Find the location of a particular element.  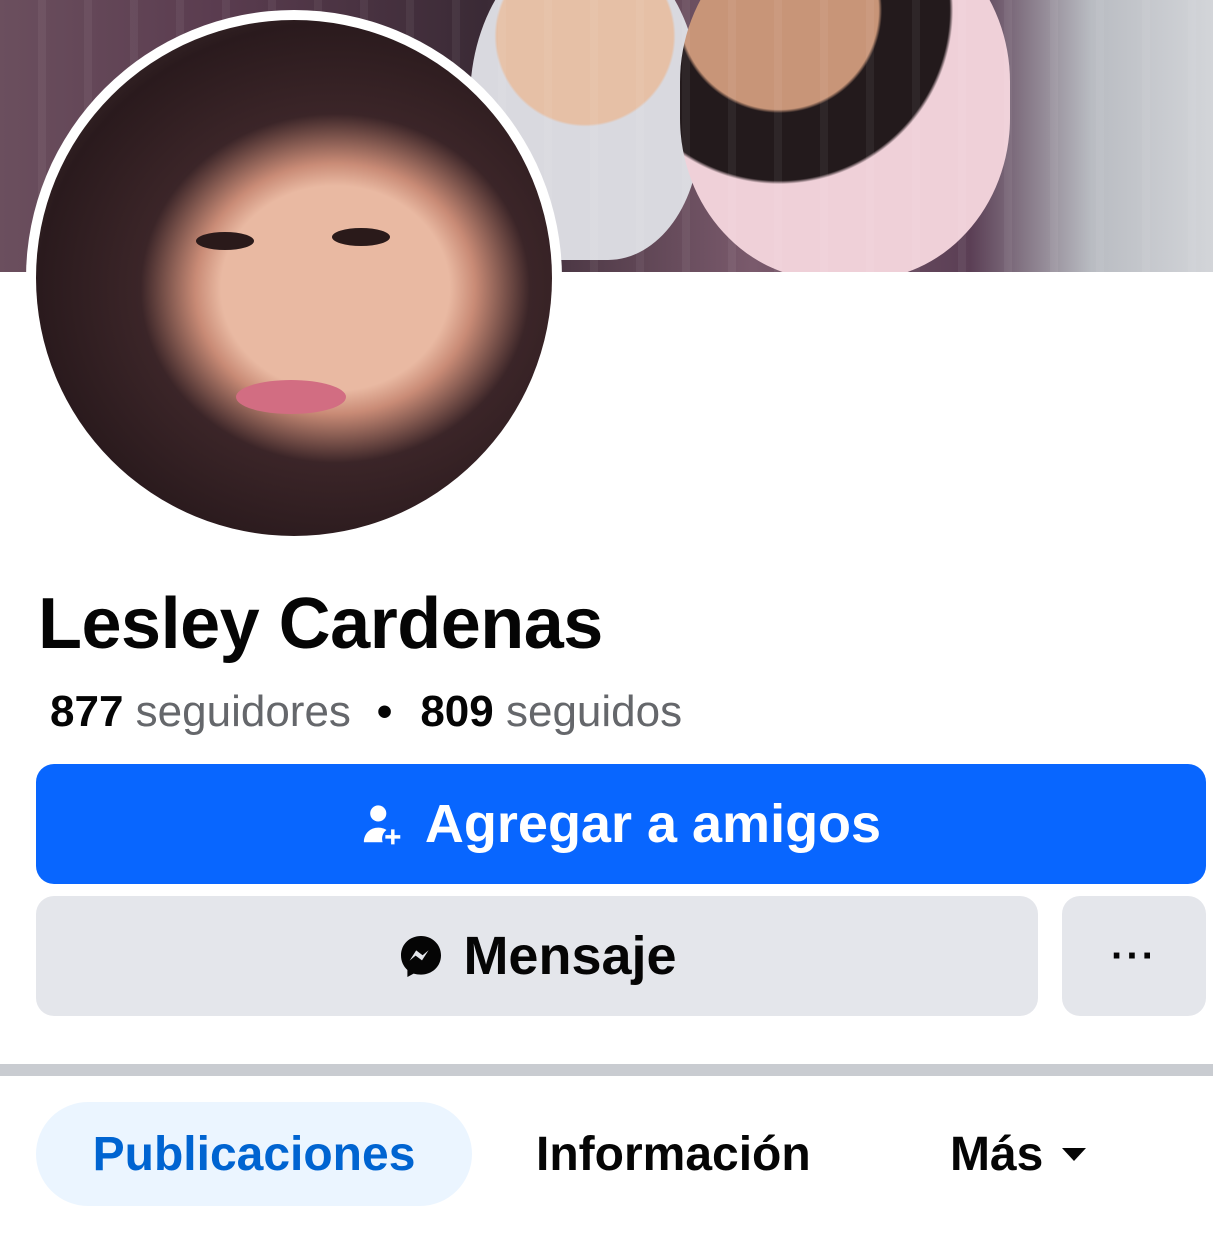

tab-about-label: Información is located at coordinates (673, 1154).